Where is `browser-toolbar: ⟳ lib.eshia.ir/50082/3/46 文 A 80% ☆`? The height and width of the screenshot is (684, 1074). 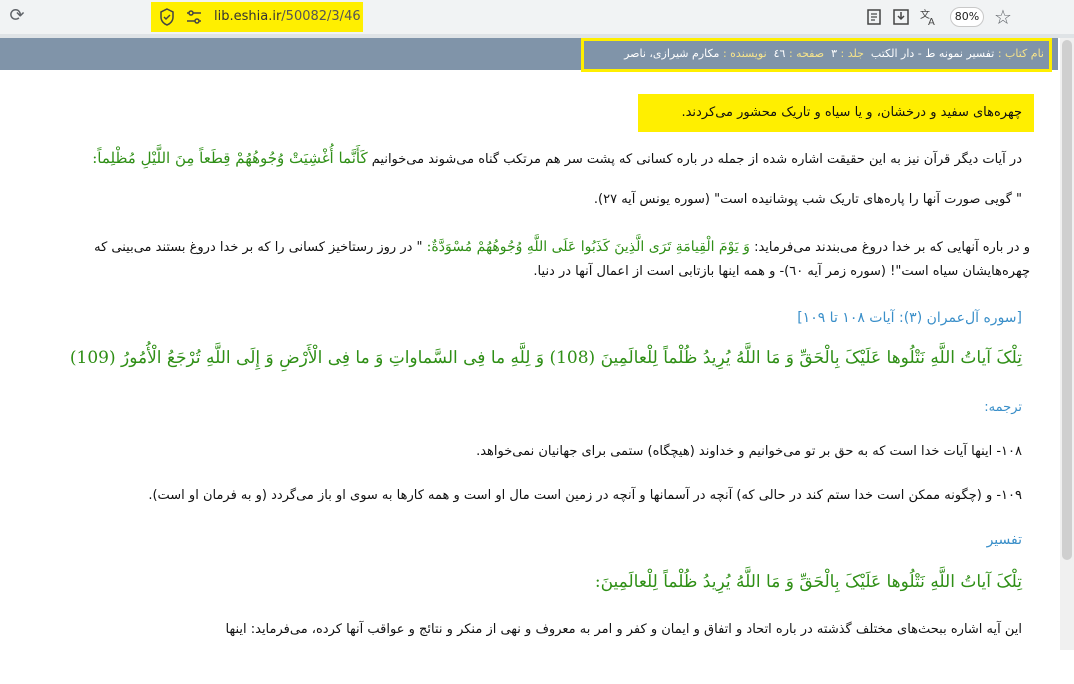
browser-toolbar: ⟳ lib.eshia.ir/50082/3/46 文 A 80% ☆ is located at coordinates (537, 17).